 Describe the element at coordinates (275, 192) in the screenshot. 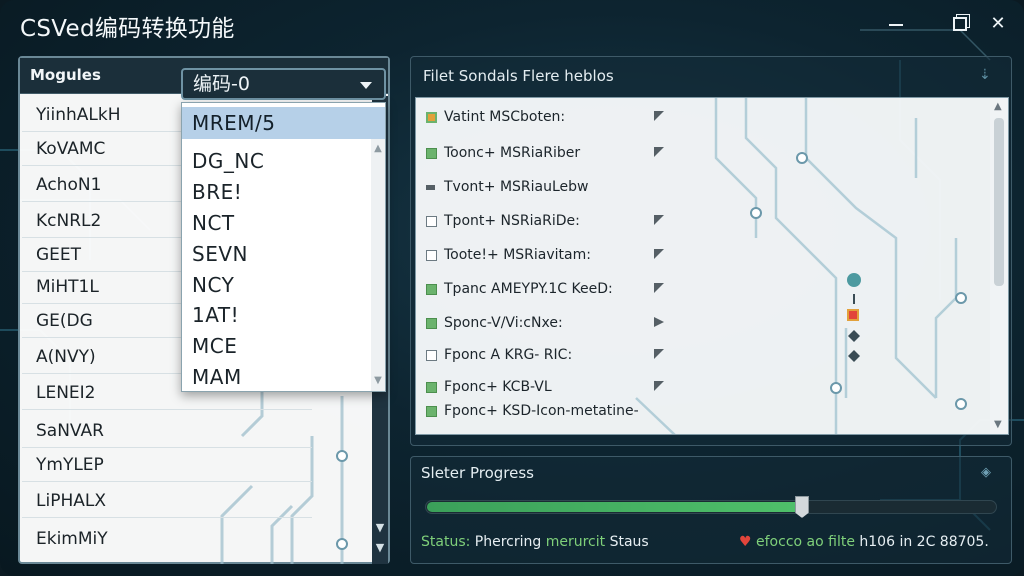

I see `encoding-option: BRE!` at that location.